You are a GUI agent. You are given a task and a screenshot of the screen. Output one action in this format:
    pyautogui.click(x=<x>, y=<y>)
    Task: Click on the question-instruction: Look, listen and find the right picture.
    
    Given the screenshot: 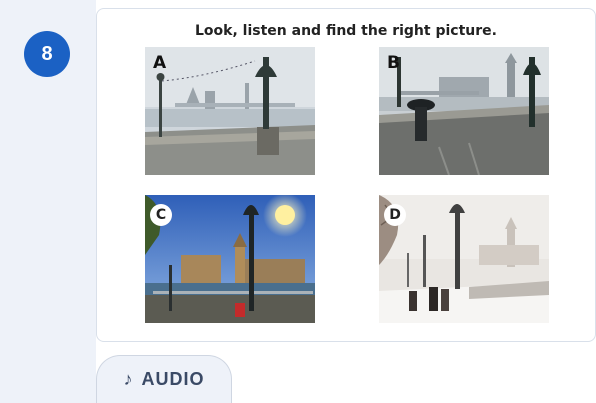 What is the action you would take?
    pyautogui.click(x=346, y=31)
    